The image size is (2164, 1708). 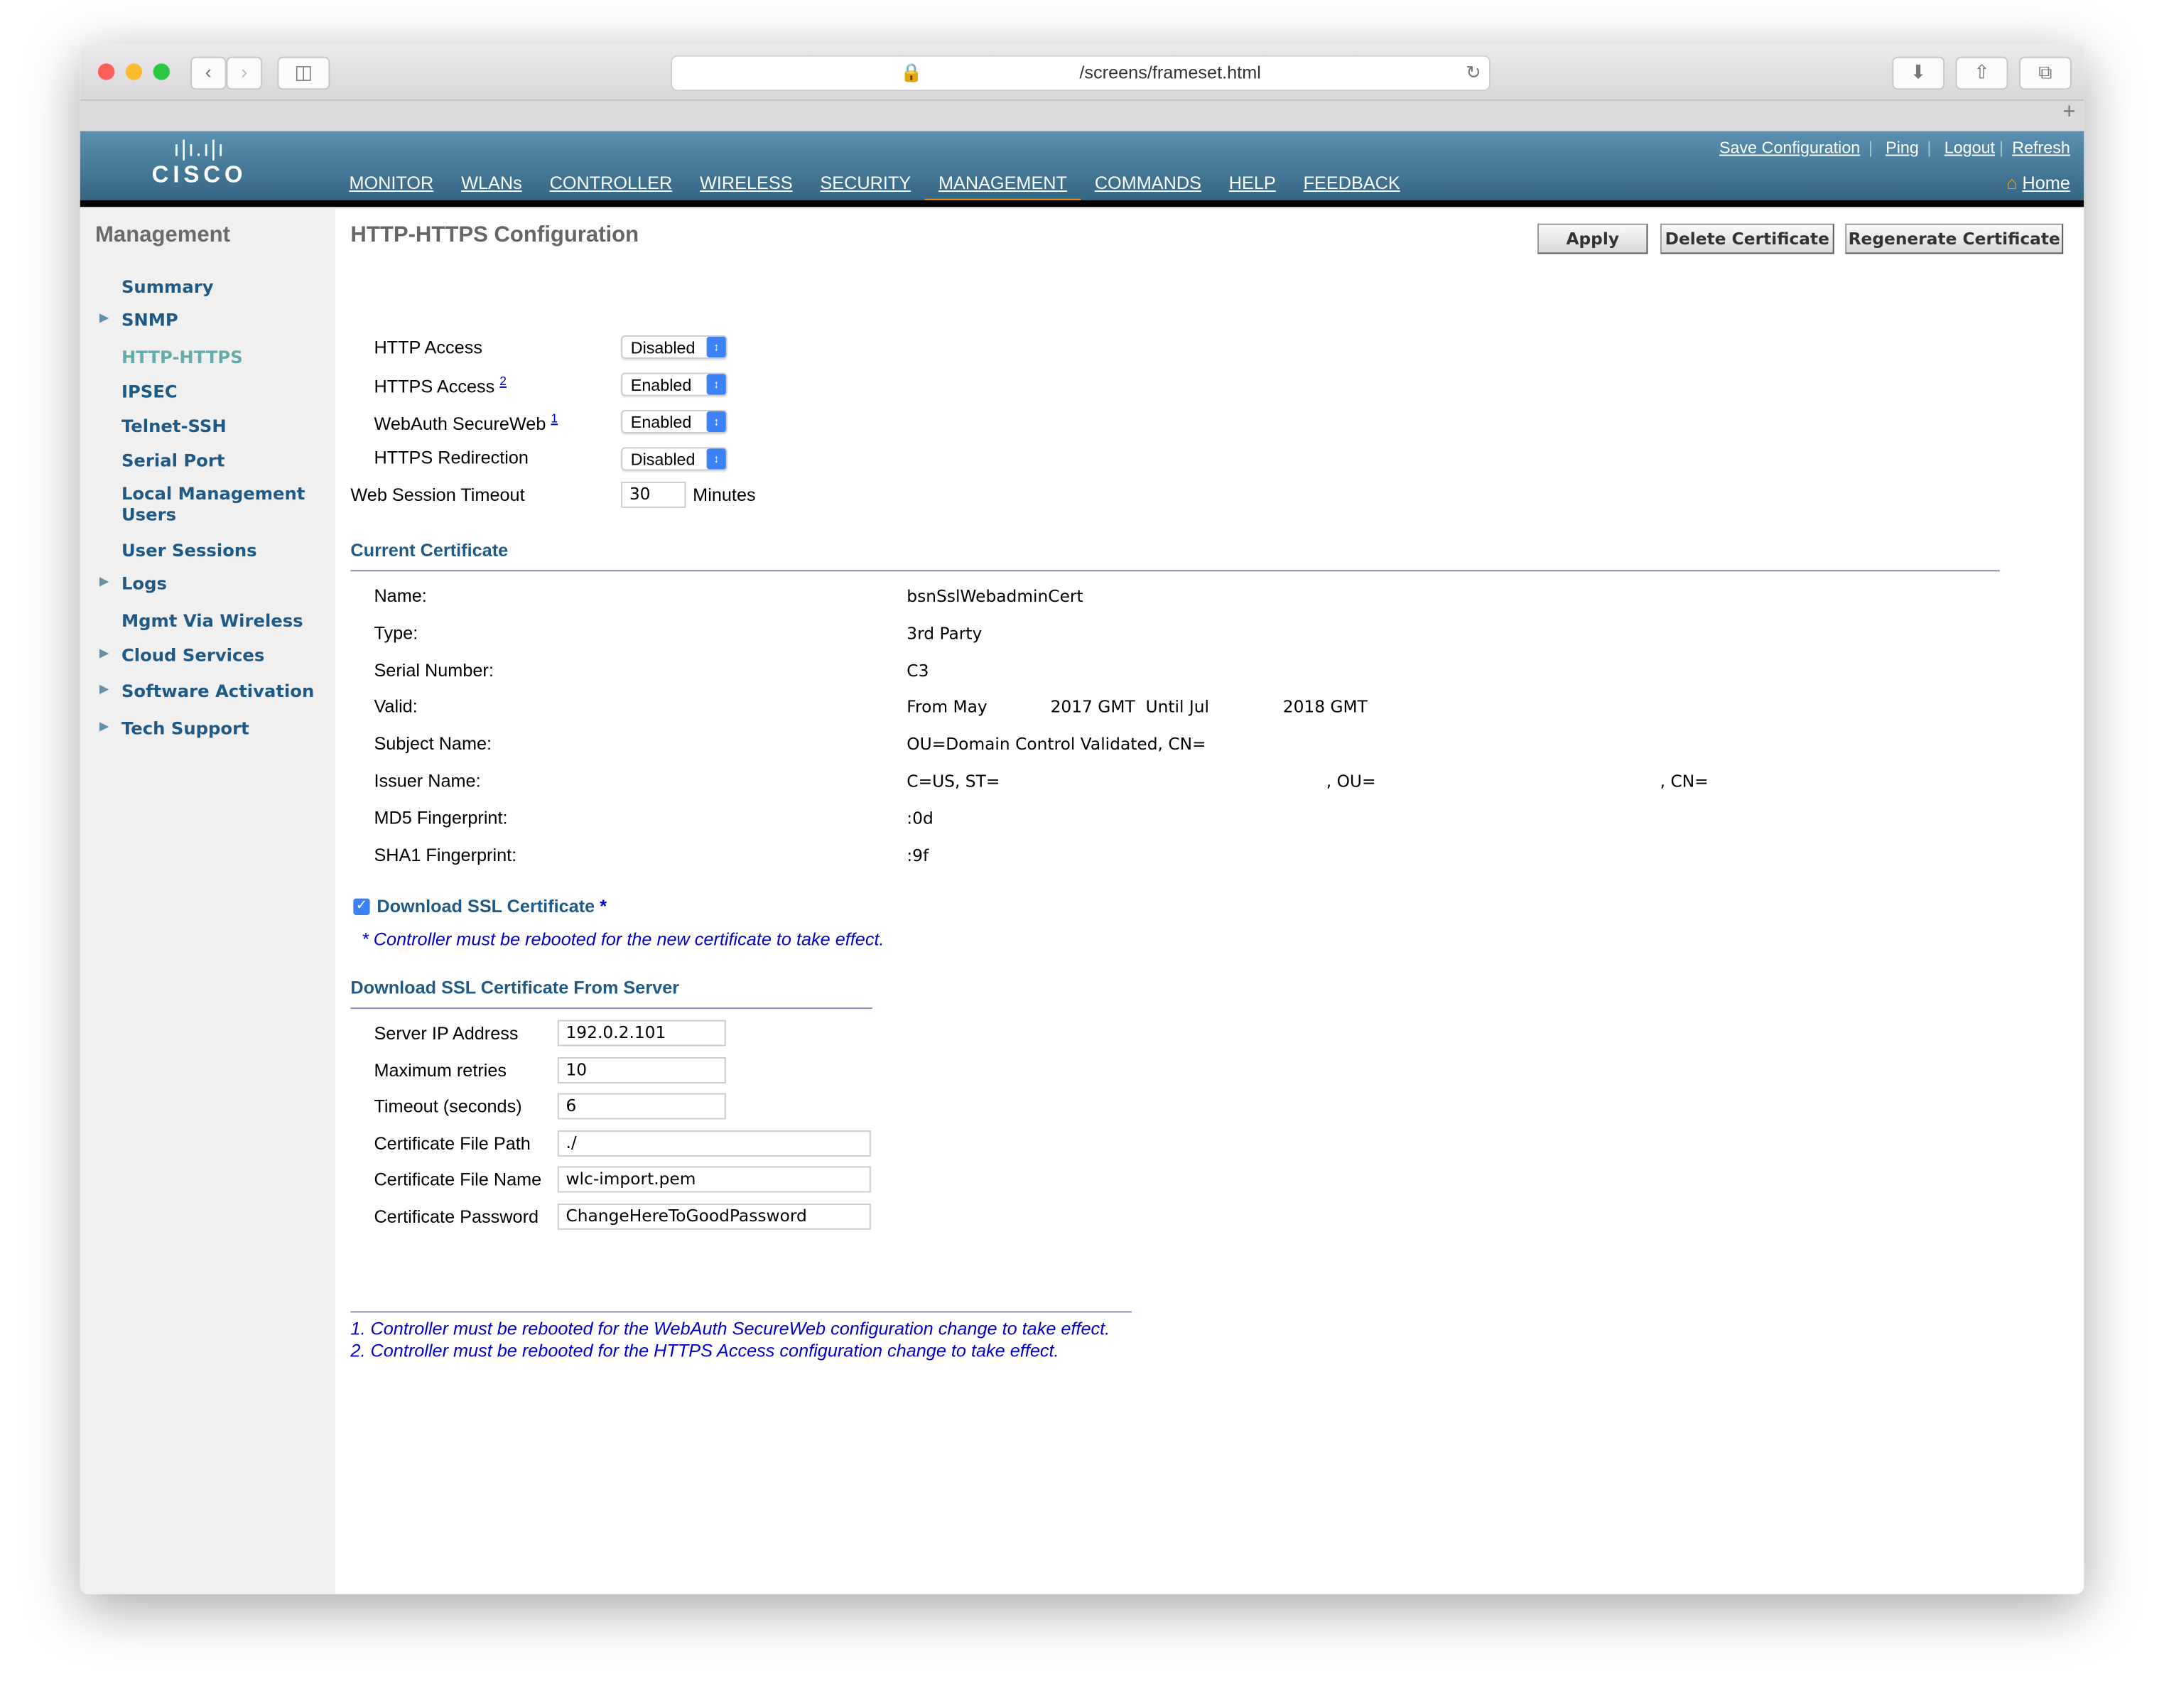 What do you see at coordinates (181, 654) in the screenshot?
I see `sidebar-item-cloud-services: ▶ Cloud Services` at bounding box center [181, 654].